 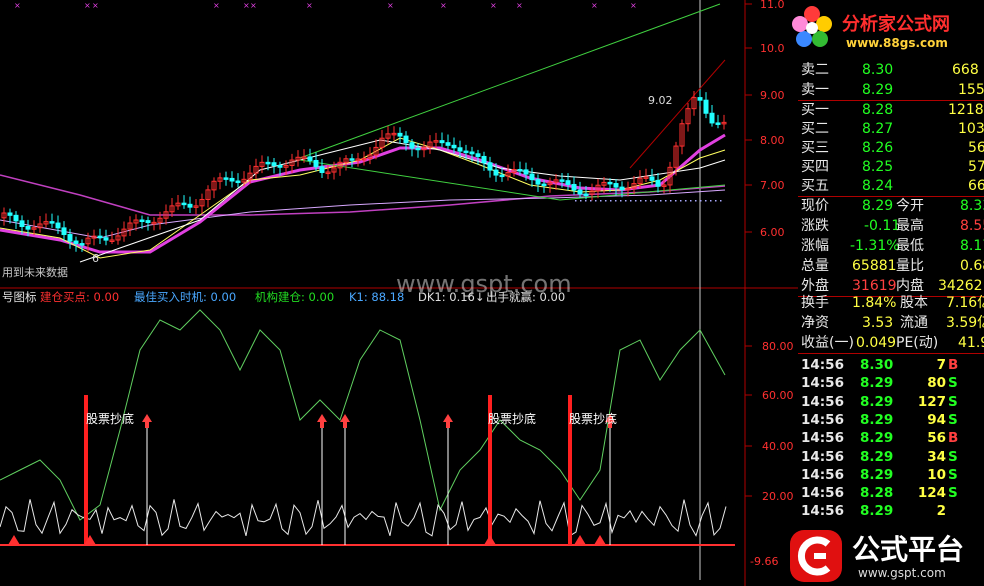 What do you see at coordinates (879, 419) in the screenshot?
I see `trade-row: 14:56 8.29 94 S` at bounding box center [879, 419].